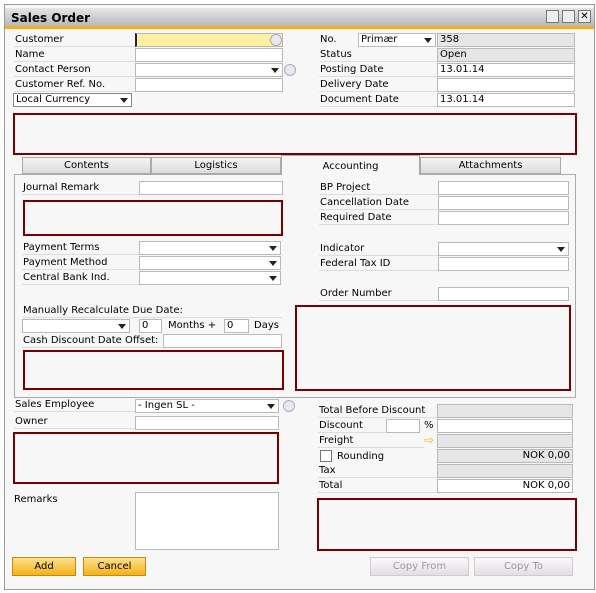 Image resolution: width=596 pixels, height=593 pixels. Describe the element at coordinates (76, 326) in the screenshot. I see `recalc-dropdown` at that location.